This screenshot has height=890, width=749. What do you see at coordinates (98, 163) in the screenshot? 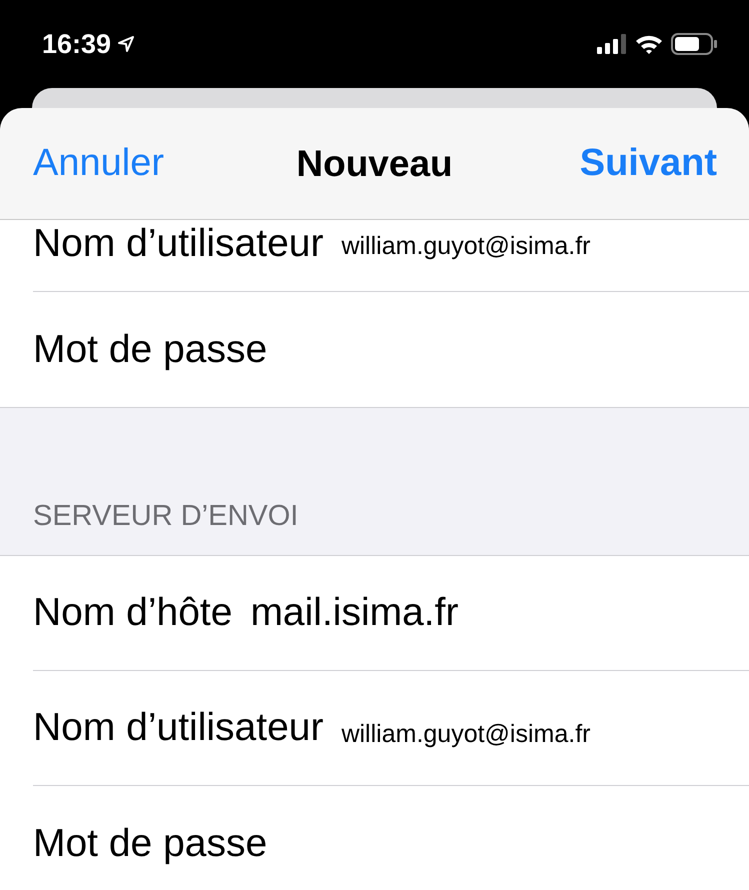
I see `cancel-button: Annuler` at bounding box center [98, 163].